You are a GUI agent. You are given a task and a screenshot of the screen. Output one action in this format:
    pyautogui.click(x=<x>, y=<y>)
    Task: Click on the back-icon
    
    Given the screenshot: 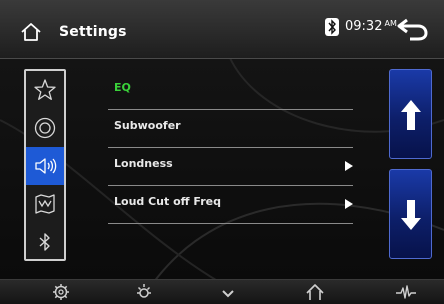 What is the action you would take?
    pyautogui.click(x=412, y=29)
    